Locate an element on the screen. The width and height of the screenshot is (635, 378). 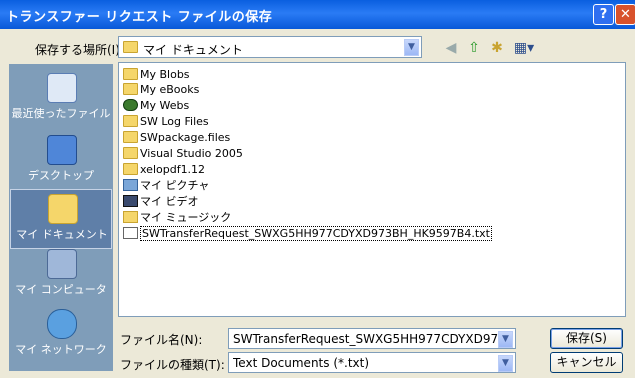
place-recent: 最近使ったファイル is located at coordinates (61, 99).